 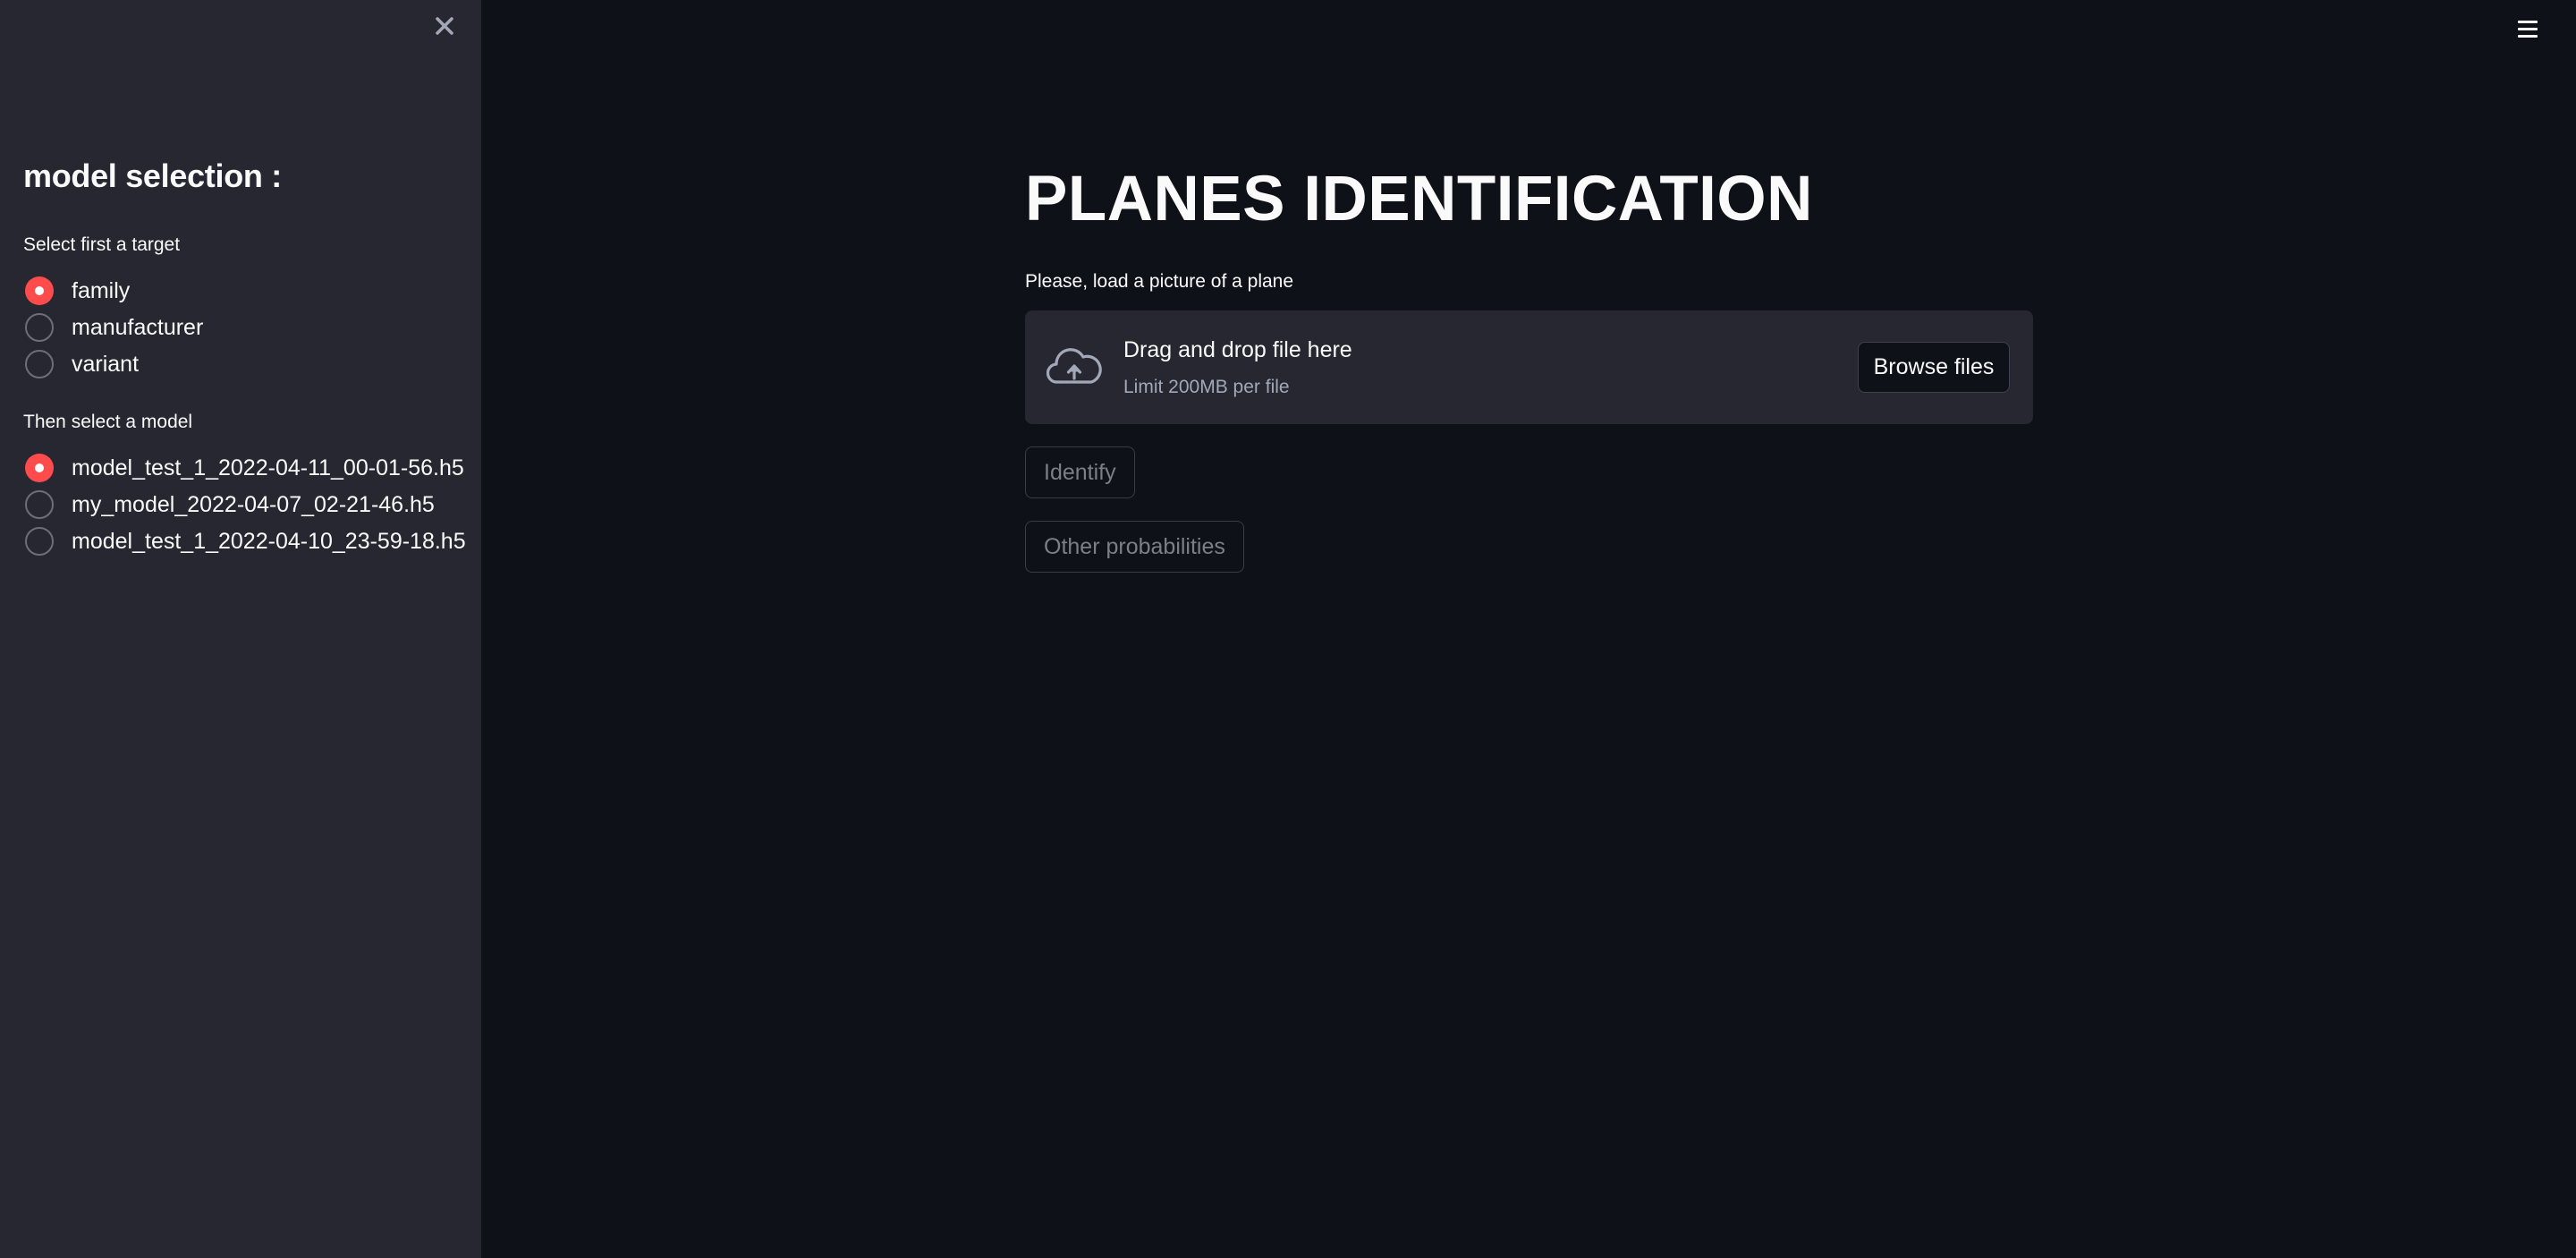 I want to click on radio-target-manufacturer: manufacturer, so click(x=114, y=328).